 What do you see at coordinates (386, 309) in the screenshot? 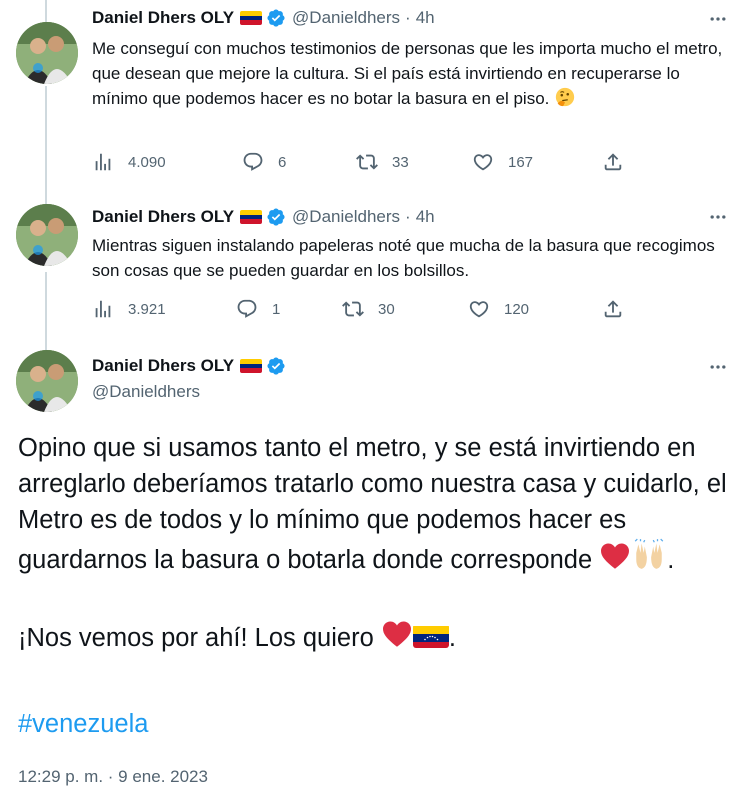
I see `retweet-count: 30` at bounding box center [386, 309].